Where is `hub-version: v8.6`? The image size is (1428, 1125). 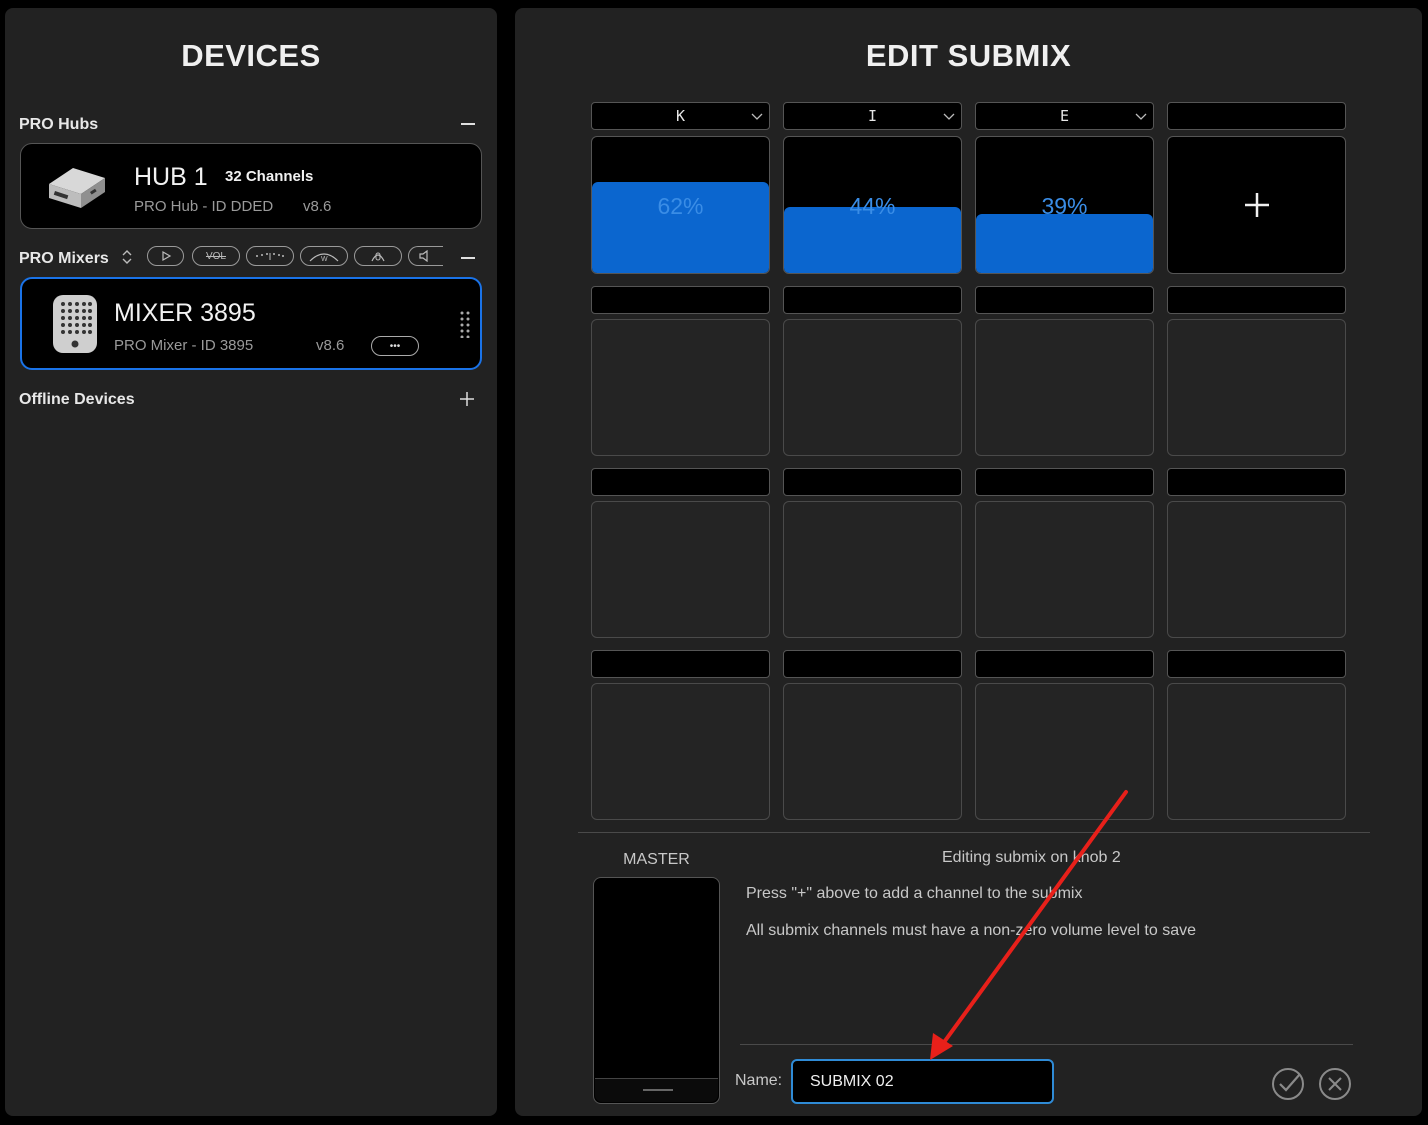
hub-version: v8.6 is located at coordinates (317, 206).